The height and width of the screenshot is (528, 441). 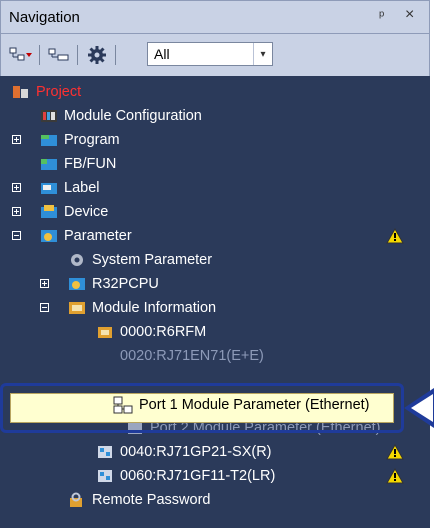 I want to click on highlight-frame: Port 1 Module Parameter (Ethernet), so click(x=202, y=408).